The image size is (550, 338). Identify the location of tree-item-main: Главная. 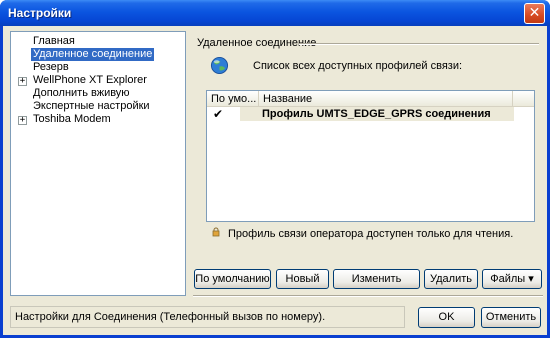
(54, 41).